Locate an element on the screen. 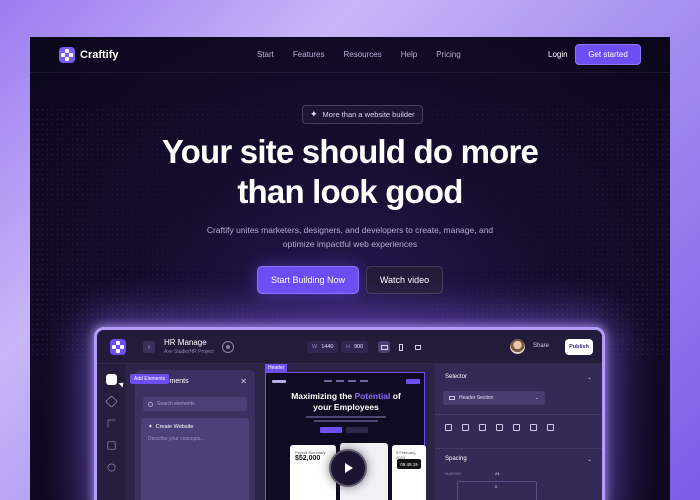 Image resolution: width=700 pixels, height=500 pixels. project-title: HR Manage is located at coordinates (185, 342).